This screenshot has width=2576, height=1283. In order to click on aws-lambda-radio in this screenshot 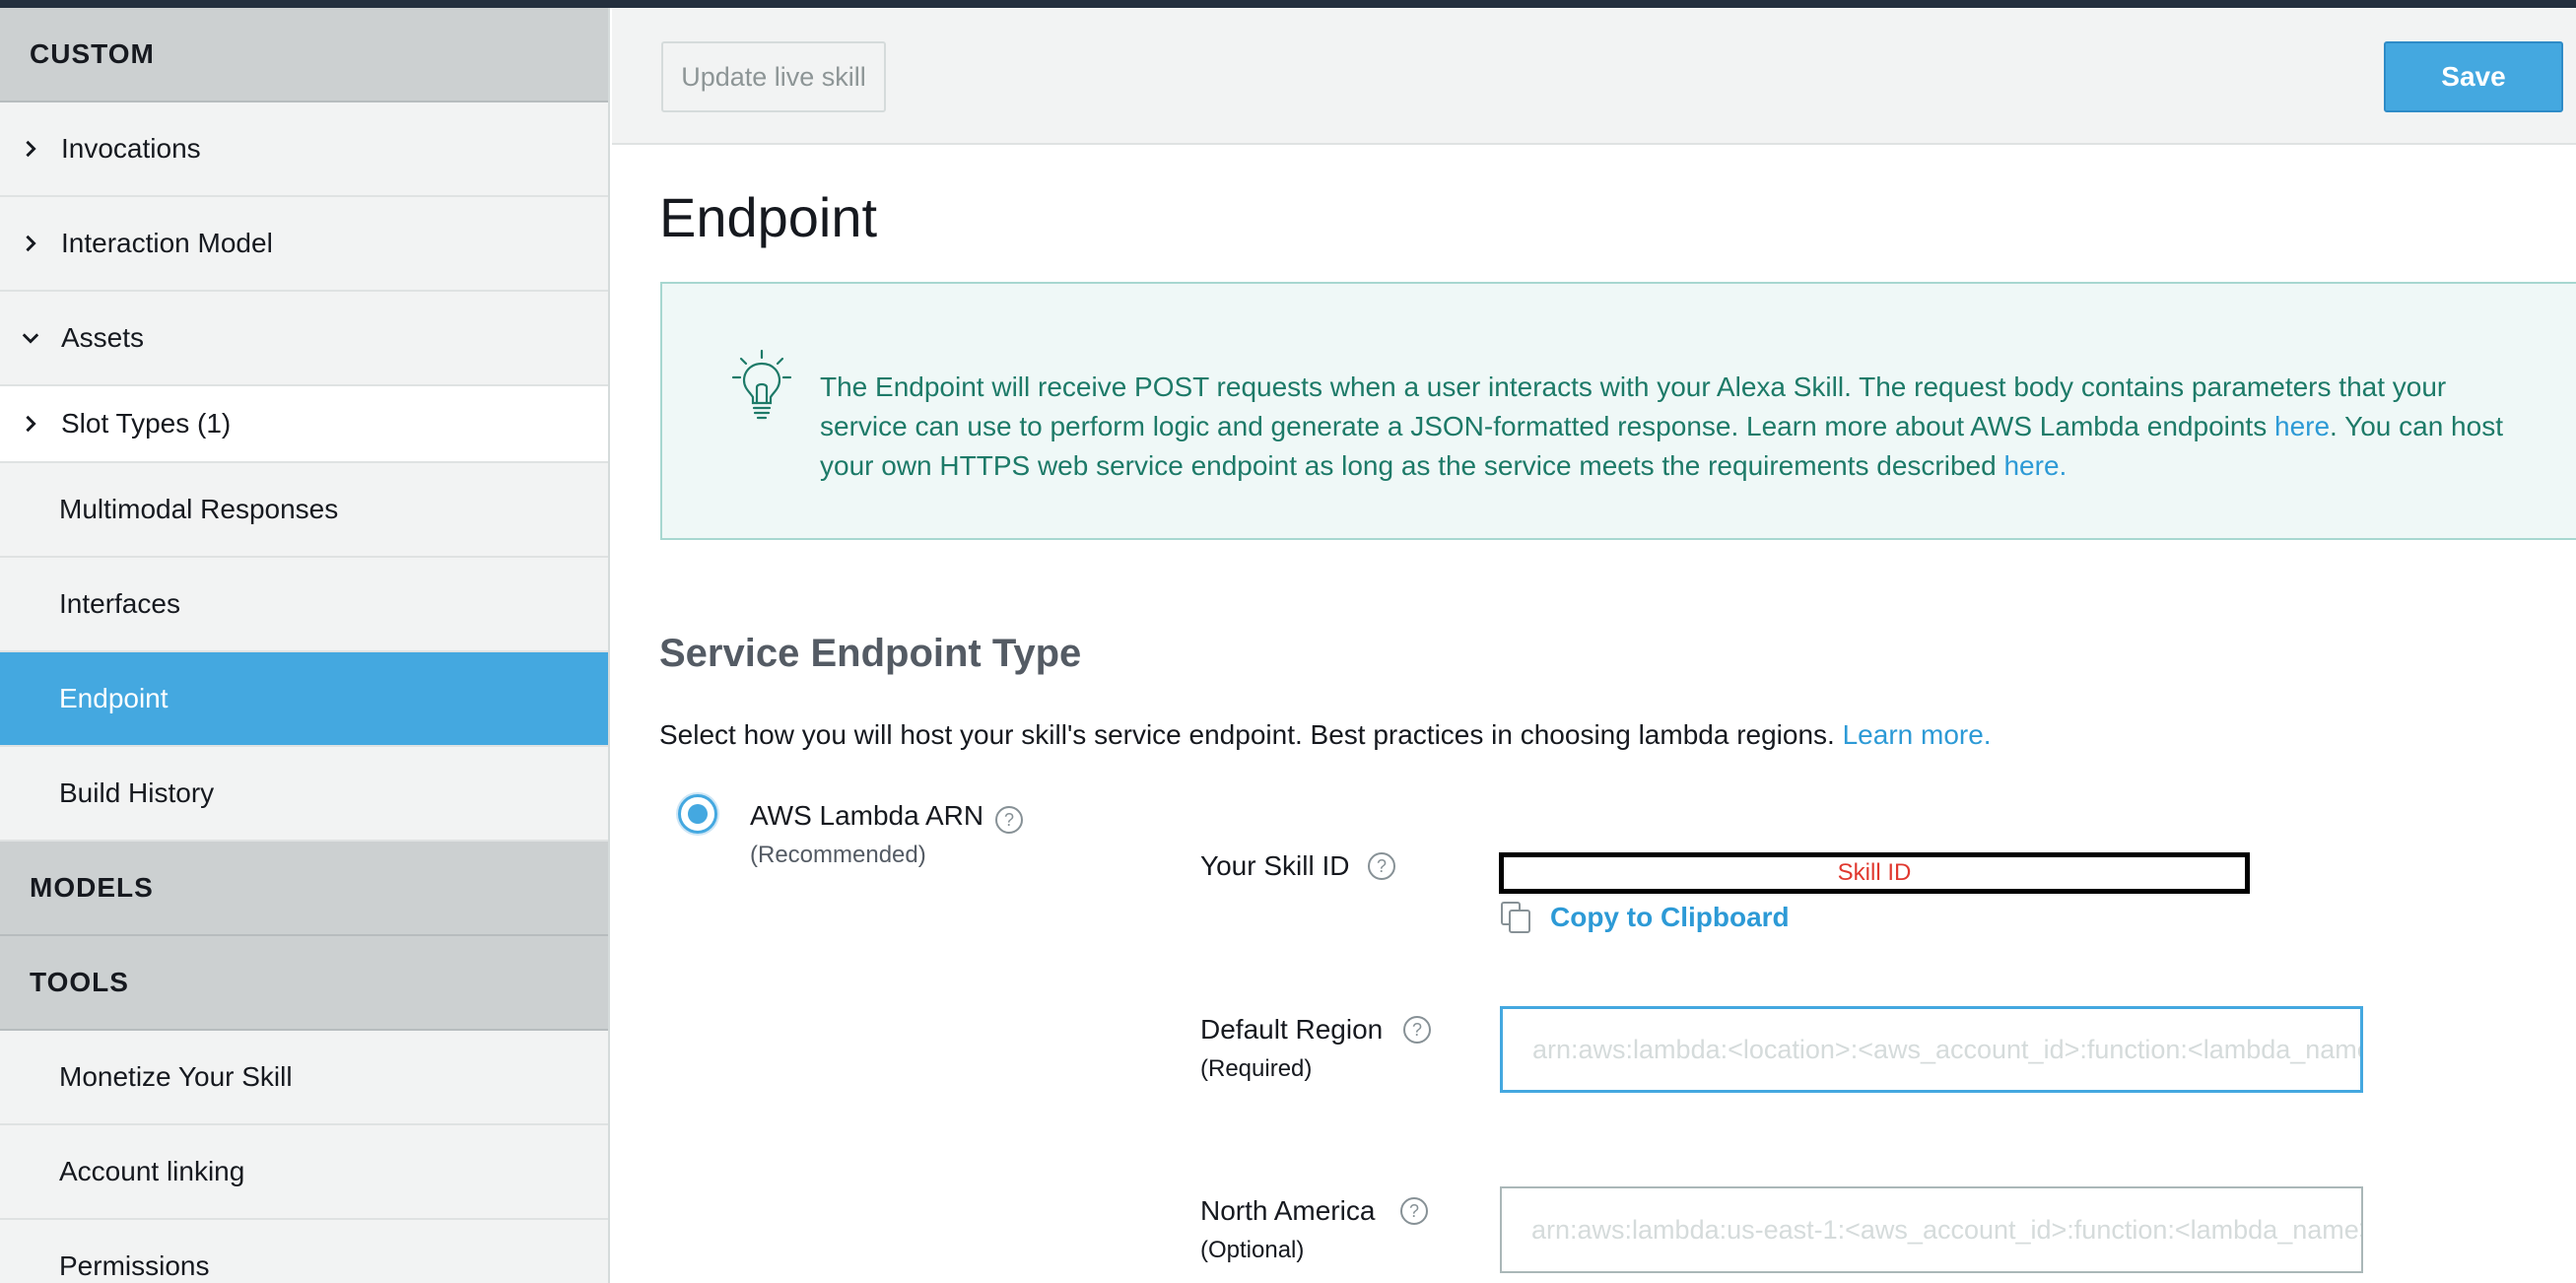, I will do `click(697, 814)`.